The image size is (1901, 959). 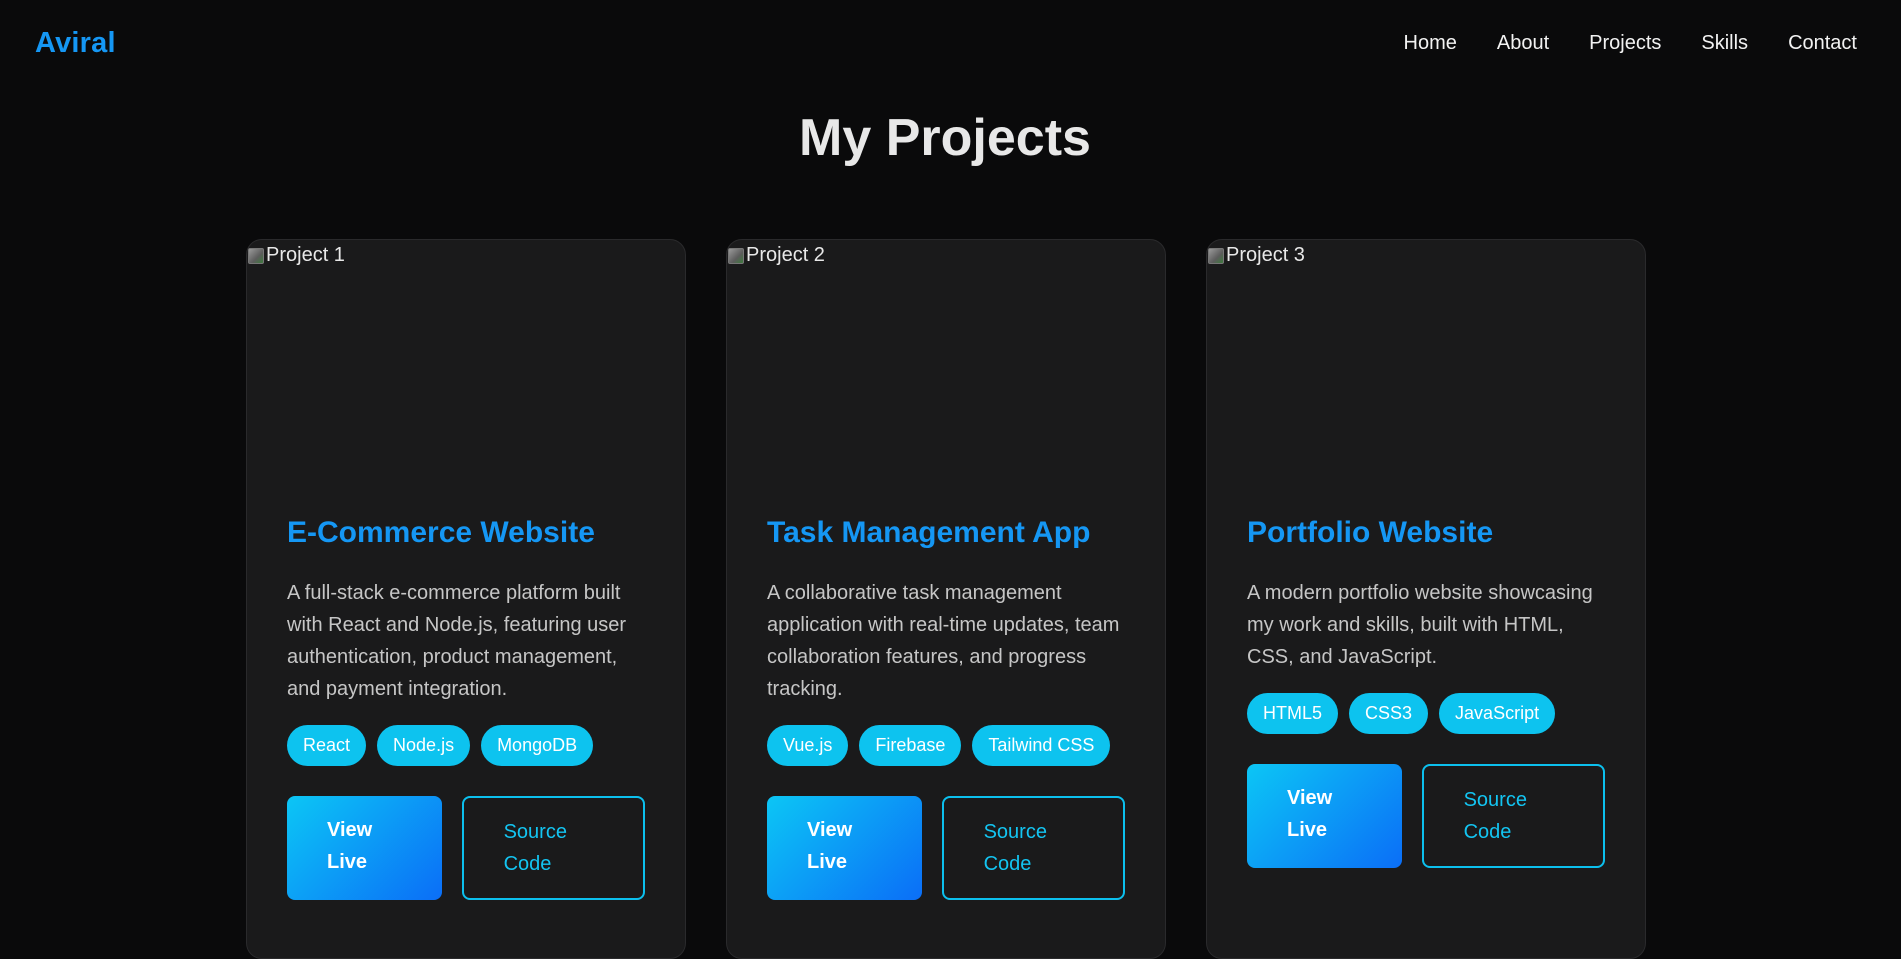 I want to click on nav-links: Home About Projects Skills Contact, so click(x=1630, y=43).